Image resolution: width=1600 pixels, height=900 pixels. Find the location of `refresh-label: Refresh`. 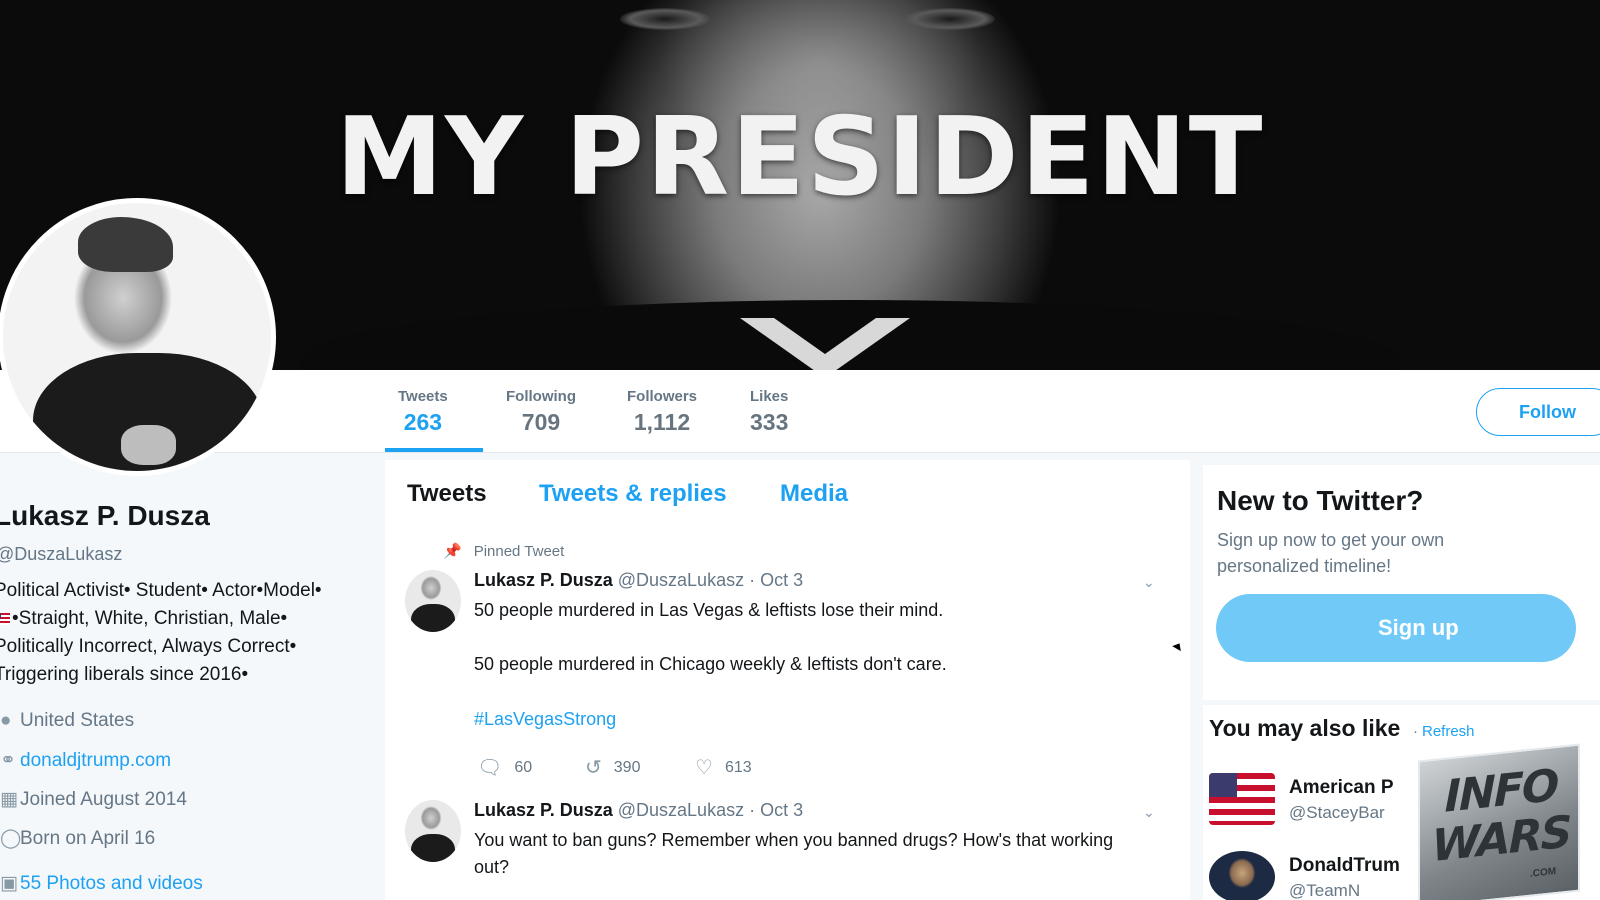

refresh-label: Refresh is located at coordinates (1448, 731).